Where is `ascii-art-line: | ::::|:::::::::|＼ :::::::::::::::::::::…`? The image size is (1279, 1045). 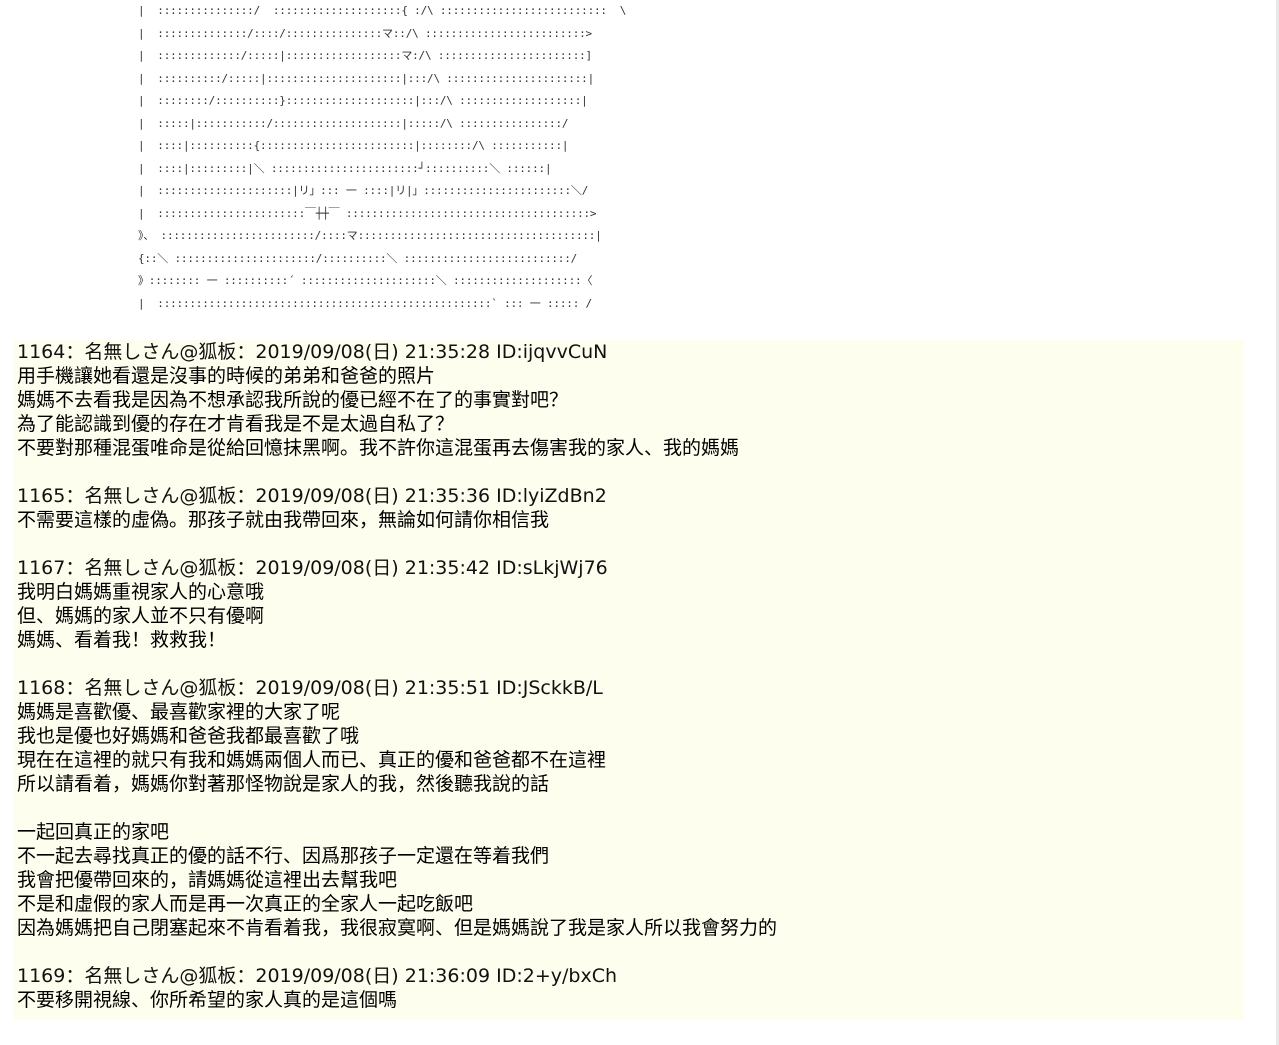
ascii-art-line: | ::::|:::::::::|＼ :::::::::::::::::::::… is located at coordinates (345, 168).